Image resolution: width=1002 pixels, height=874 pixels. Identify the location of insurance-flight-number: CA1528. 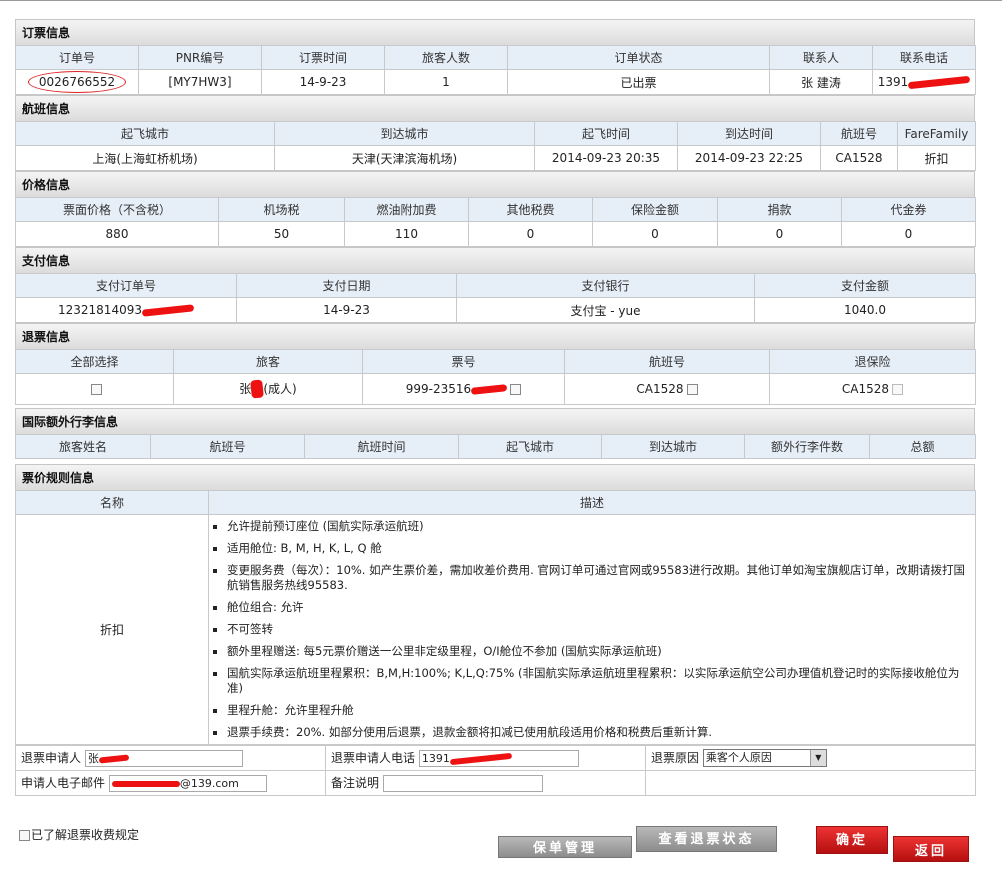
(865, 389).